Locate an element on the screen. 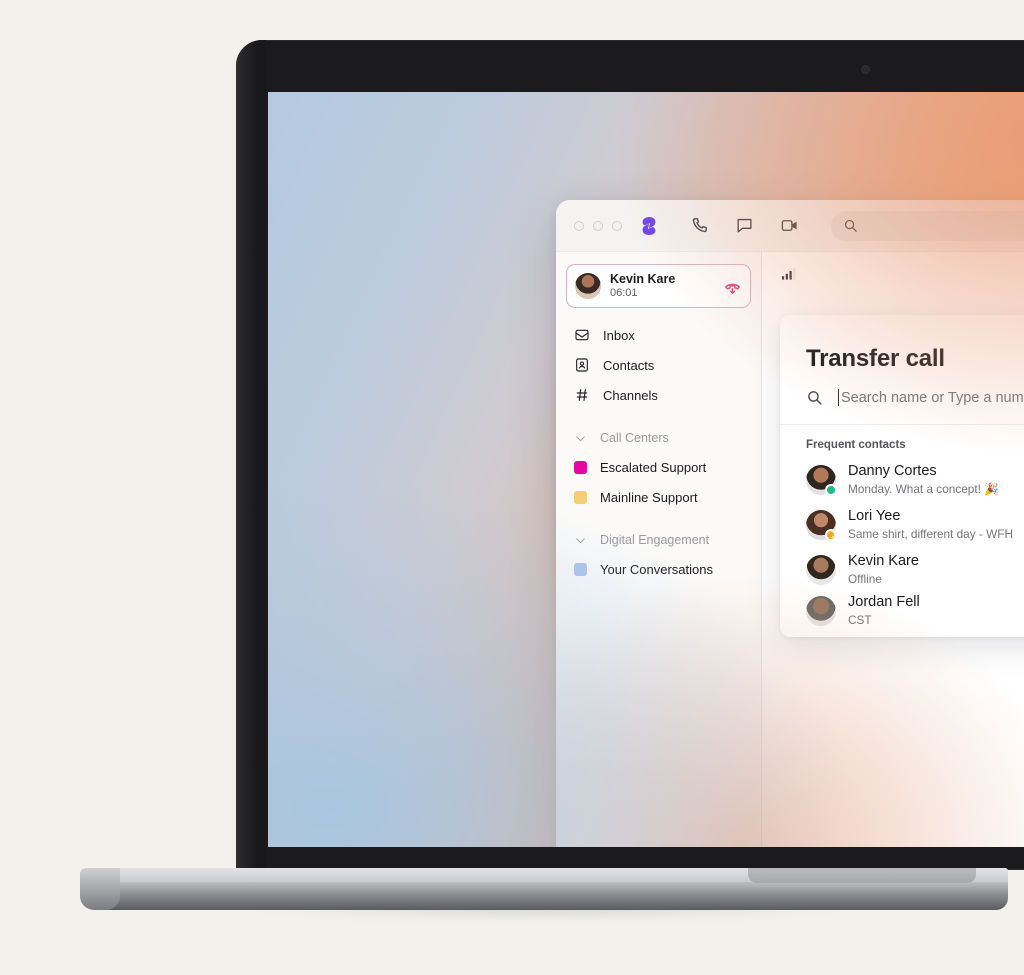 The image size is (1024, 975). sidebar-item-label: Inbox is located at coordinates (619, 335).